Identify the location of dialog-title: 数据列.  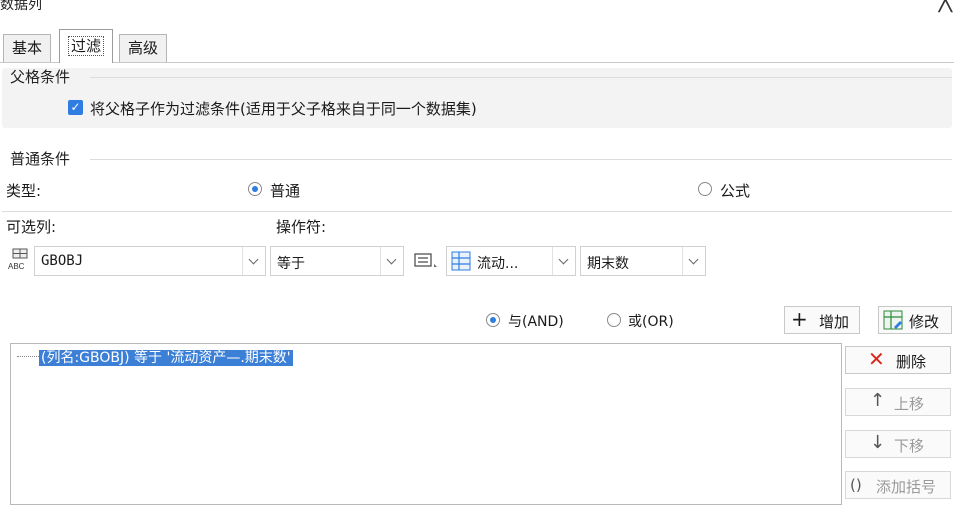
(21, 6).